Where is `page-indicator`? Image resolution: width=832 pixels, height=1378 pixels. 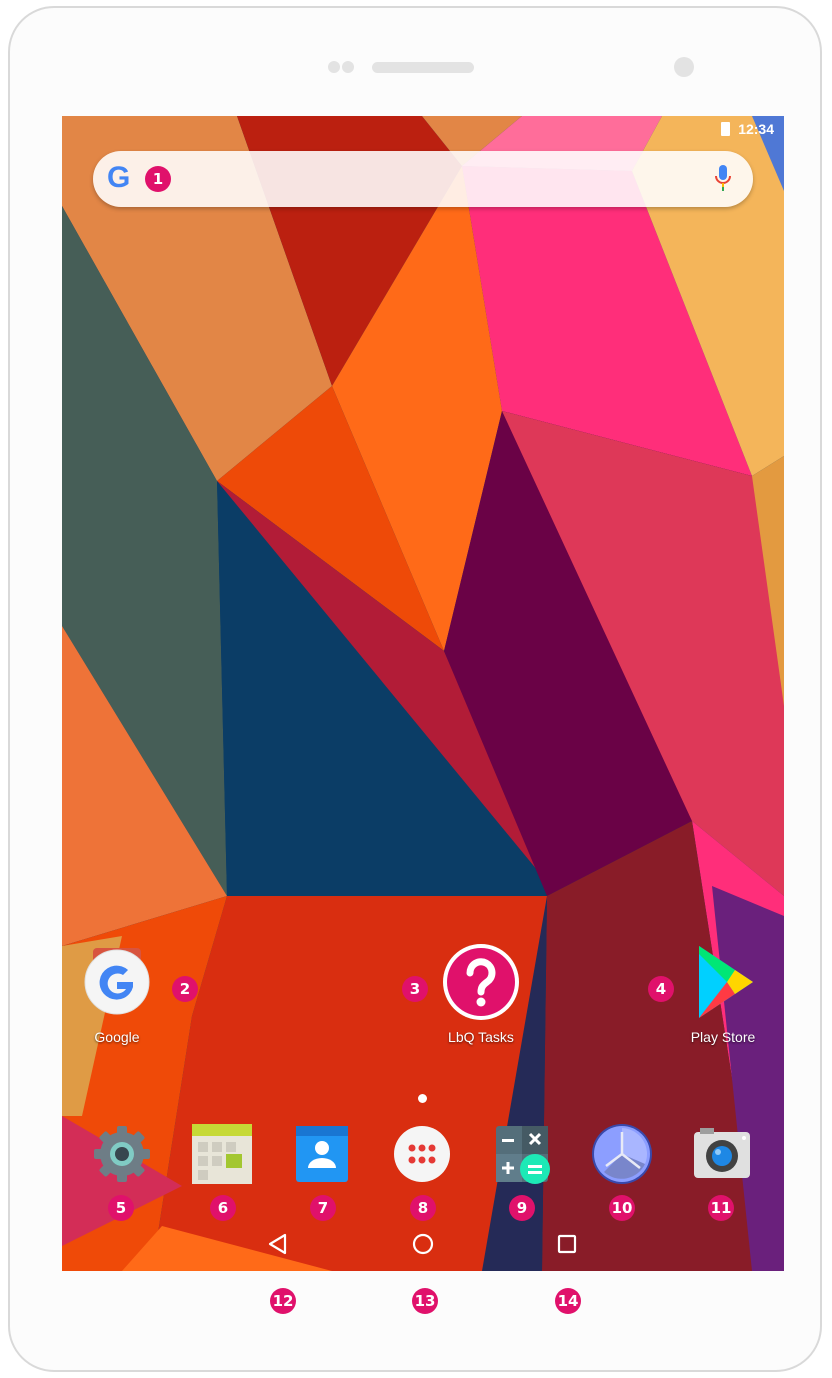
page-indicator is located at coordinates (422, 1098).